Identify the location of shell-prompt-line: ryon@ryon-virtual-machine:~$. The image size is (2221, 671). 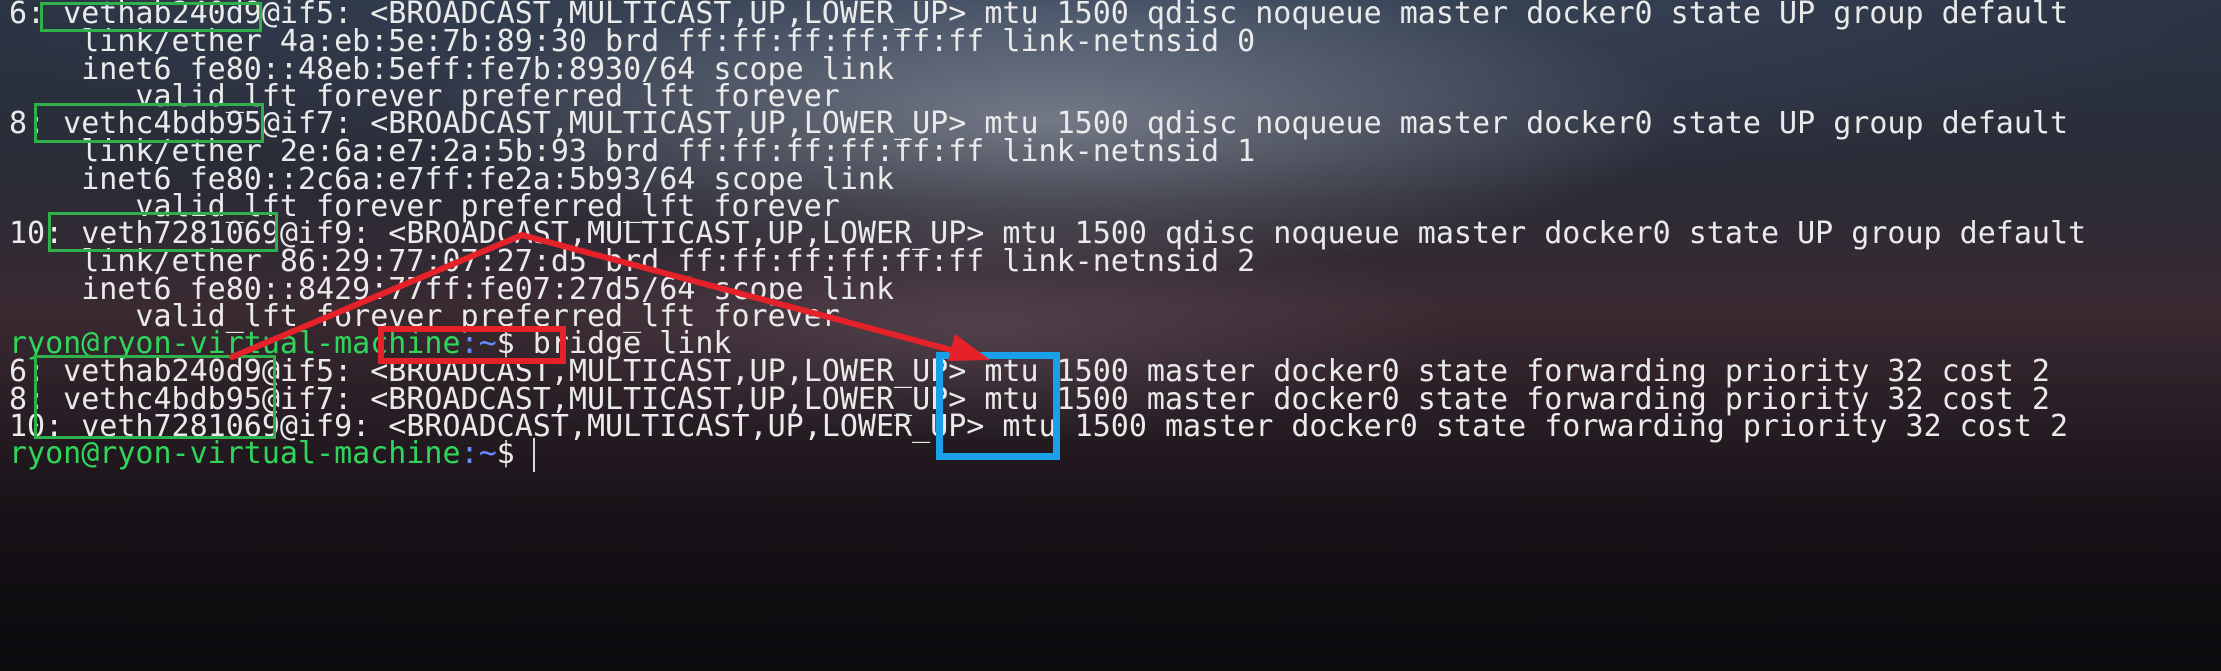
(272, 453).